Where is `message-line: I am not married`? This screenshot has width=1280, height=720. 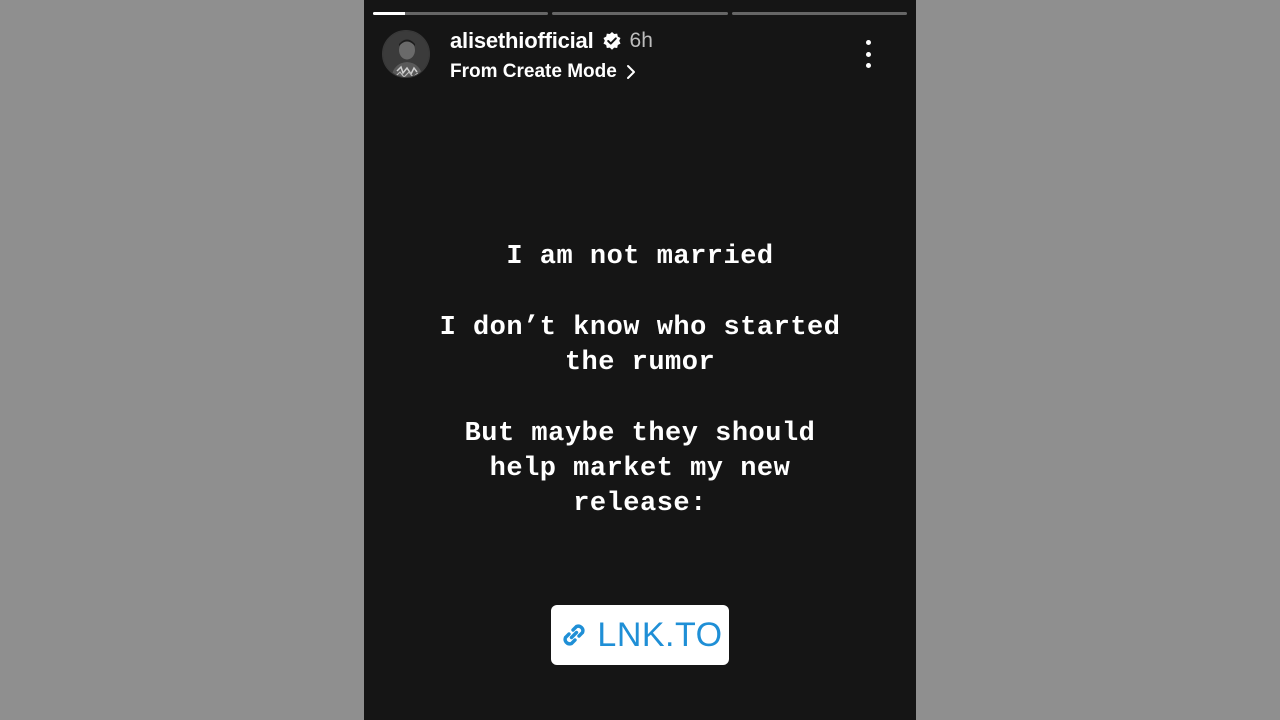 message-line: I am not married is located at coordinates (640, 257).